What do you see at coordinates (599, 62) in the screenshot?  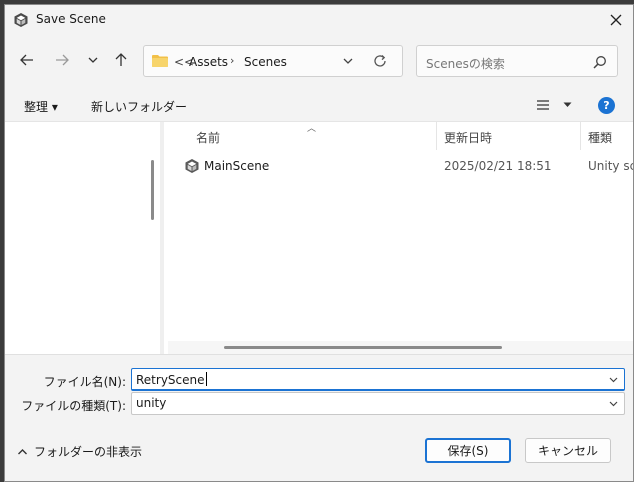 I see `search-icon` at bounding box center [599, 62].